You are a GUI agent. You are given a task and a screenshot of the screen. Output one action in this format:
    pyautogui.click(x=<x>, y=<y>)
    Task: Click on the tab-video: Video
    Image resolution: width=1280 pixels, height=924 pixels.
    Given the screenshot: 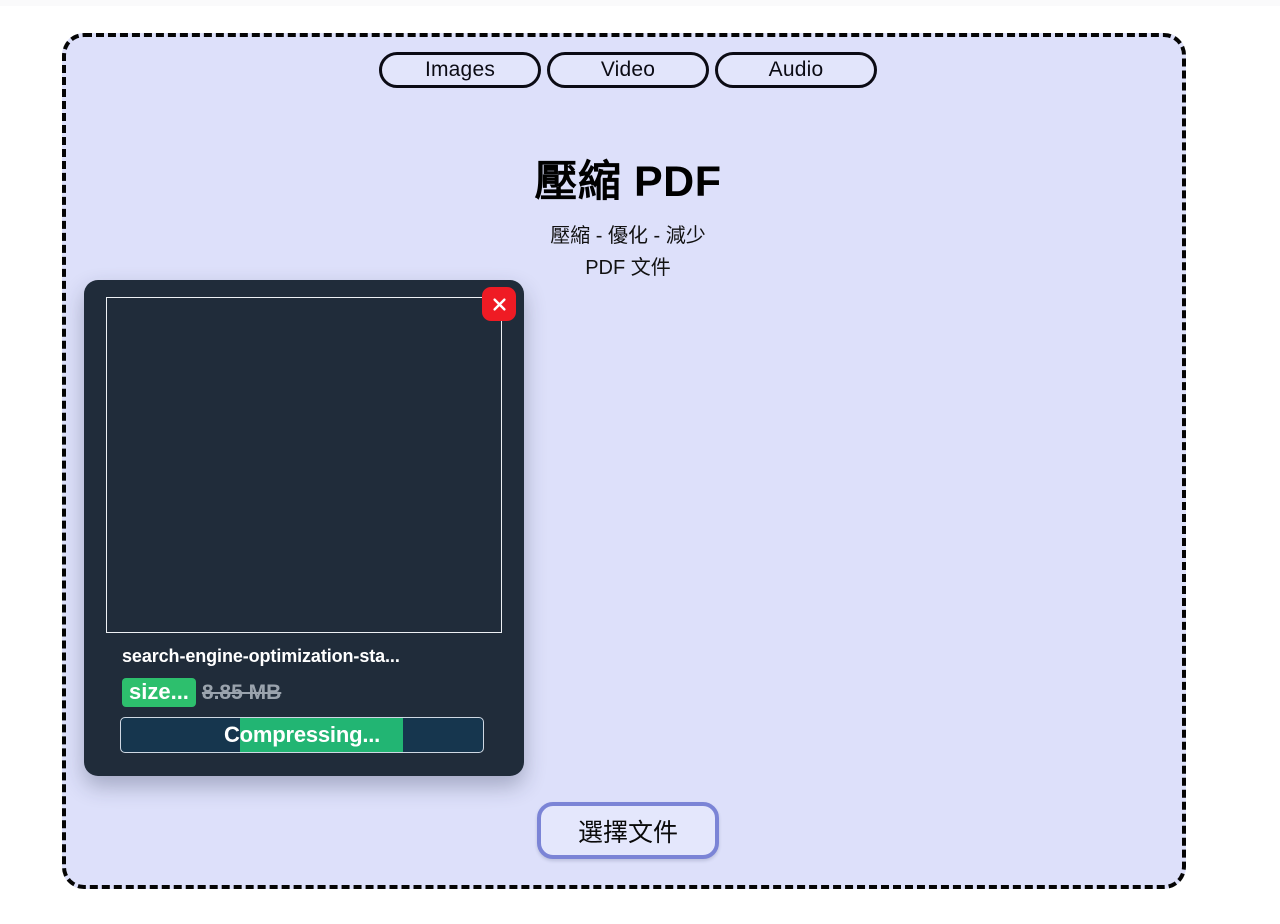 What is the action you would take?
    pyautogui.click(x=628, y=70)
    